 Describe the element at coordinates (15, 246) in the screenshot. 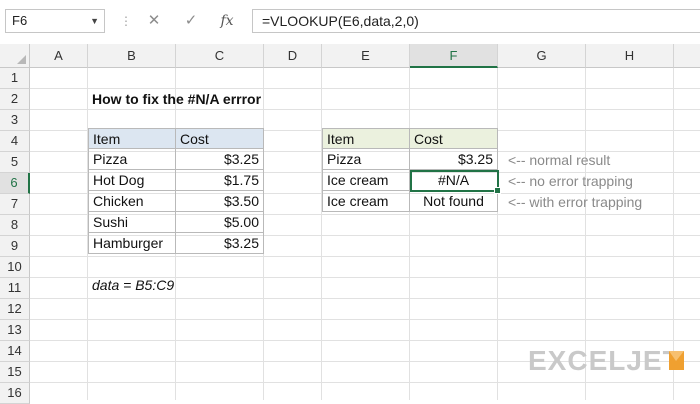

I see `row-header-9: 9` at that location.